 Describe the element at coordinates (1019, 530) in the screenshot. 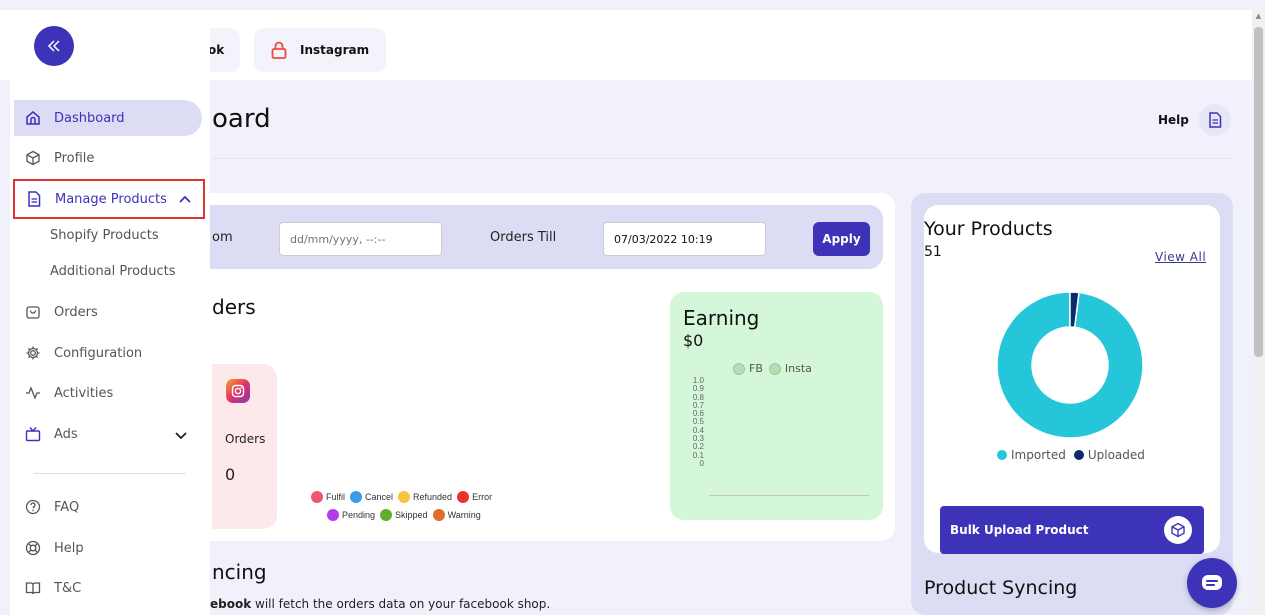

I see `bulk-upload-label: Bulk Upload Product` at that location.